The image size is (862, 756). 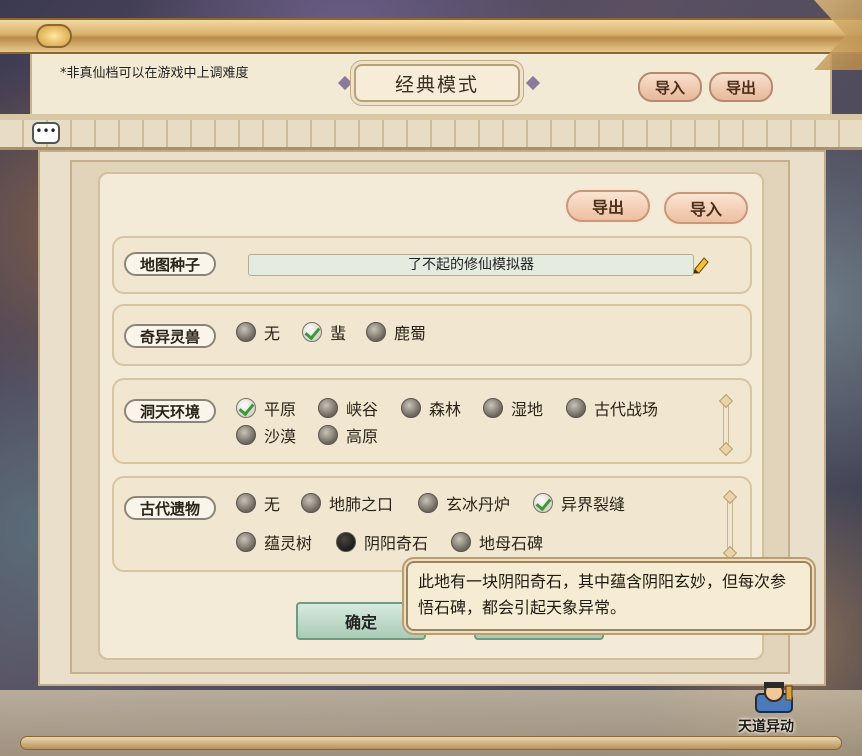 I want to click on option-label: 地母石碑, so click(x=511, y=543).